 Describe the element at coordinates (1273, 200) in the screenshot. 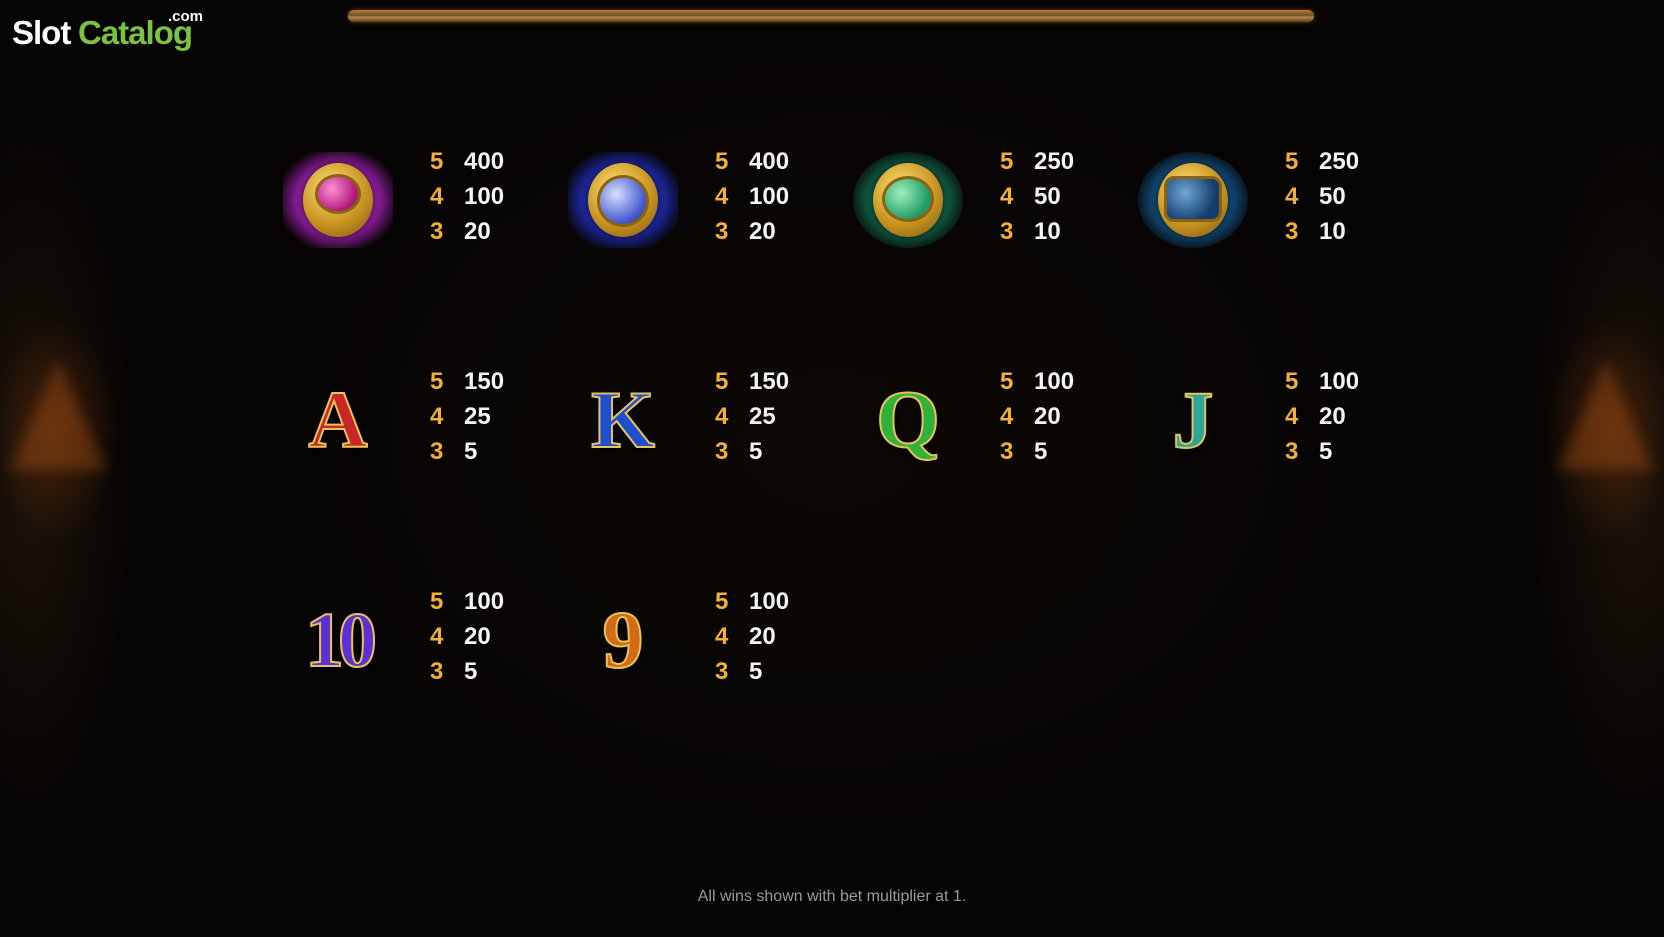

I see `paytable-cell-ring-blue-gem: 5 250 4 50 3 10` at that location.